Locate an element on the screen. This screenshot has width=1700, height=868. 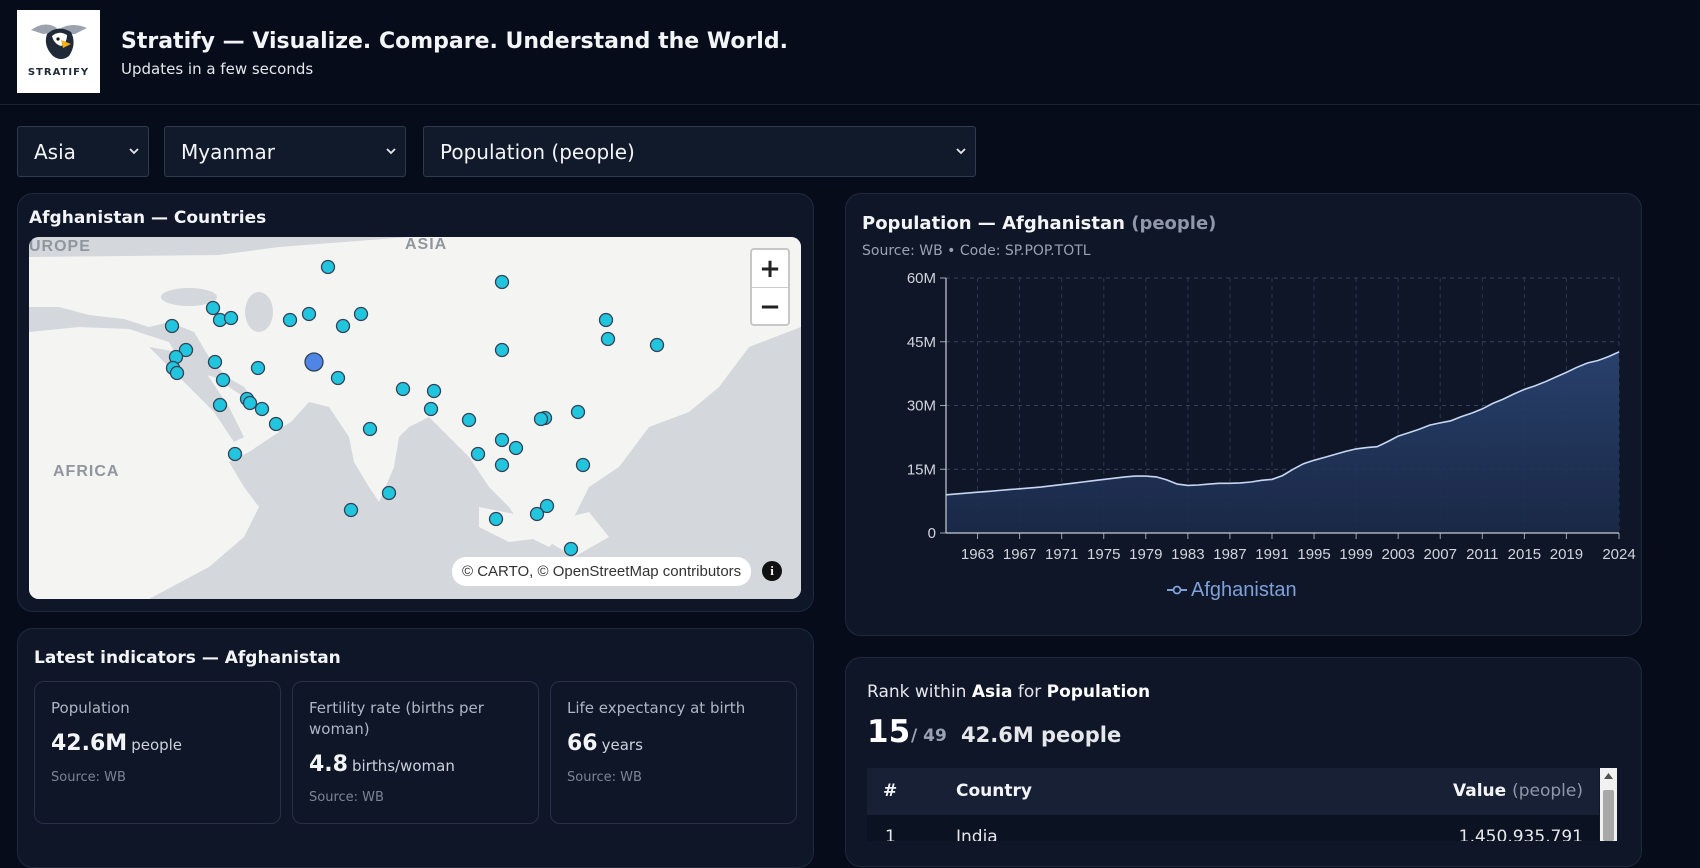
x-tick-label: 2015 is located at coordinates (1524, 554).